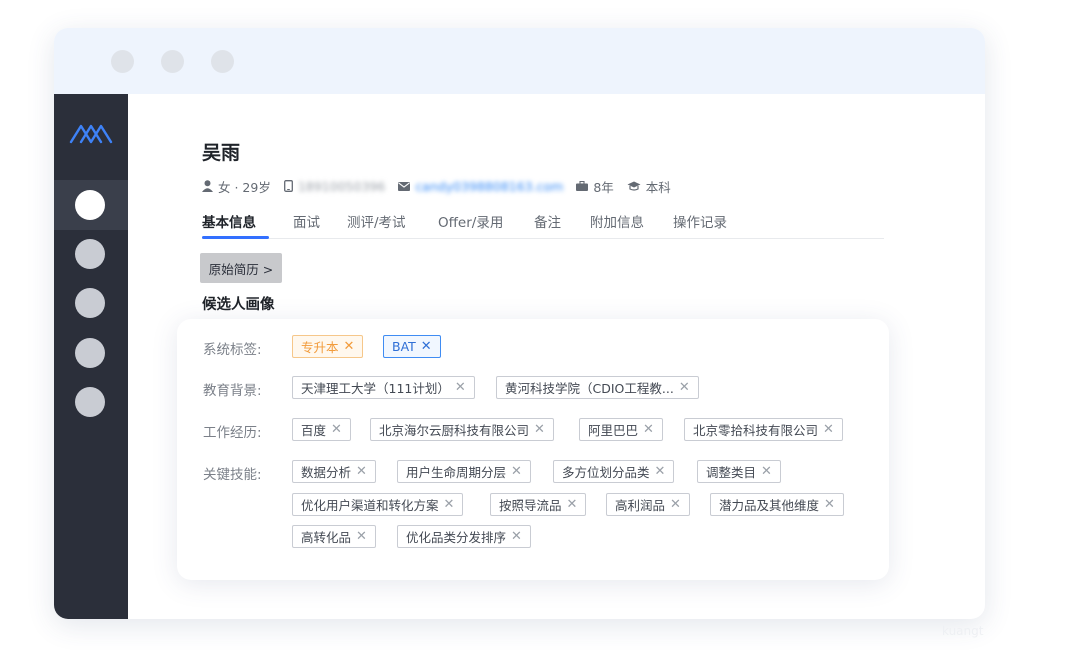 This screenshot has height=650, width=1080. What do you see at coordinates (376, 221) in the screenshot?
I see `tab-assessment: 测评/考试` at bounding box center [376, 221].